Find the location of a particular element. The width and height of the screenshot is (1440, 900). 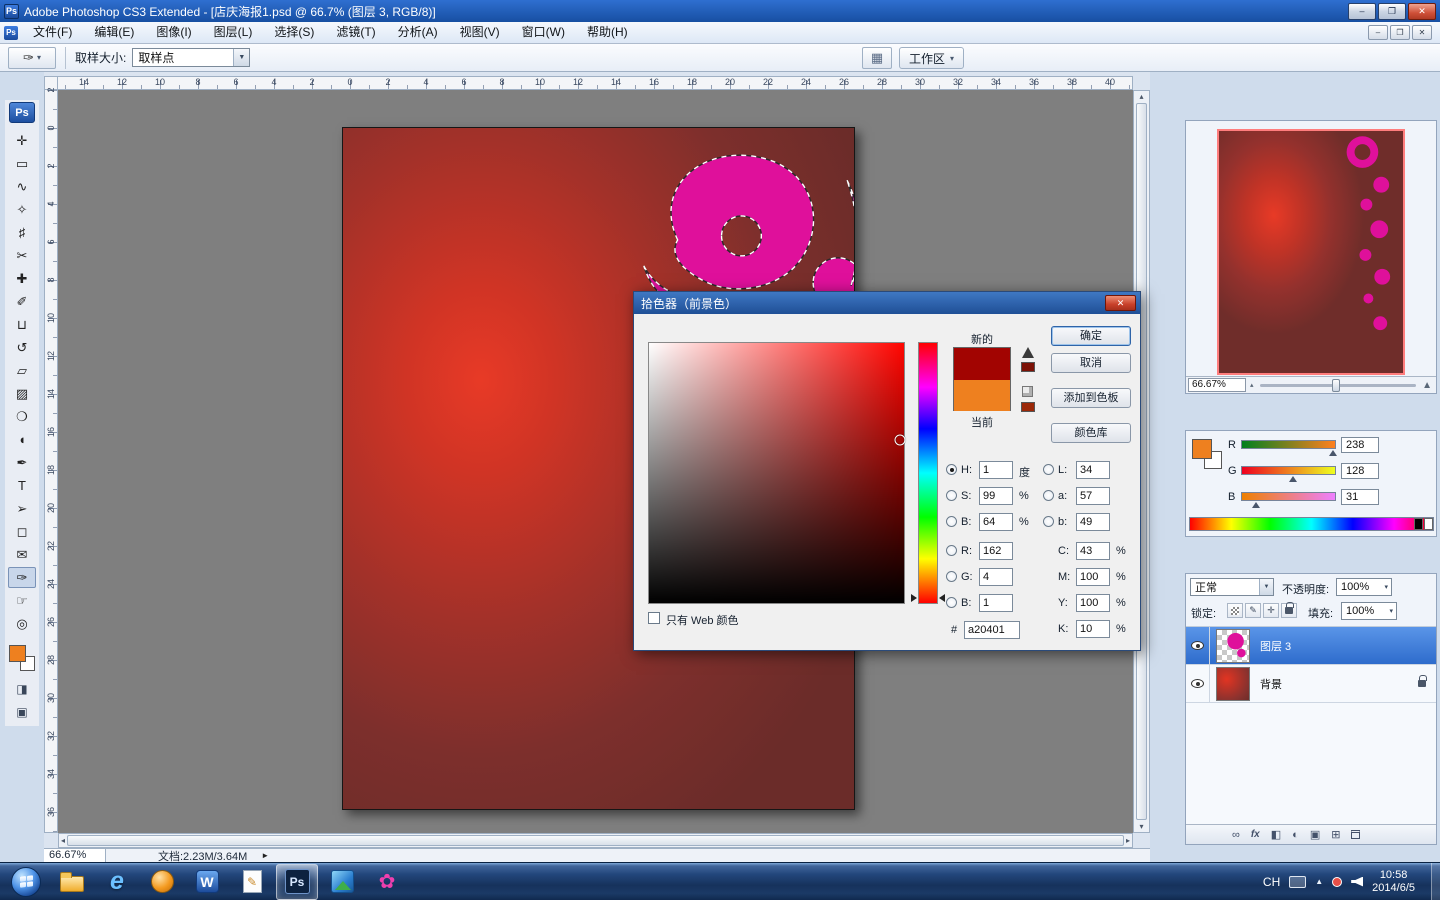

menu-编辑(E): 编辑(E) is located at coordinates (114, 33).